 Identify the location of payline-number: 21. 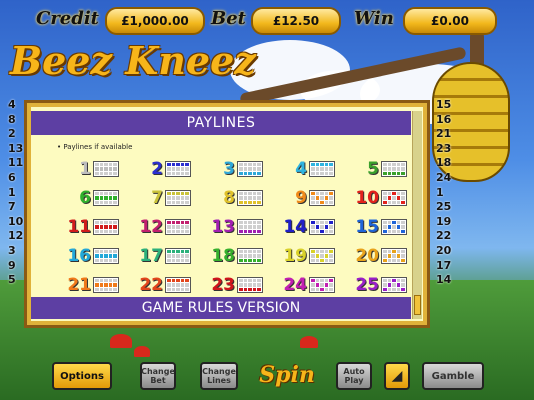
(444, 134).